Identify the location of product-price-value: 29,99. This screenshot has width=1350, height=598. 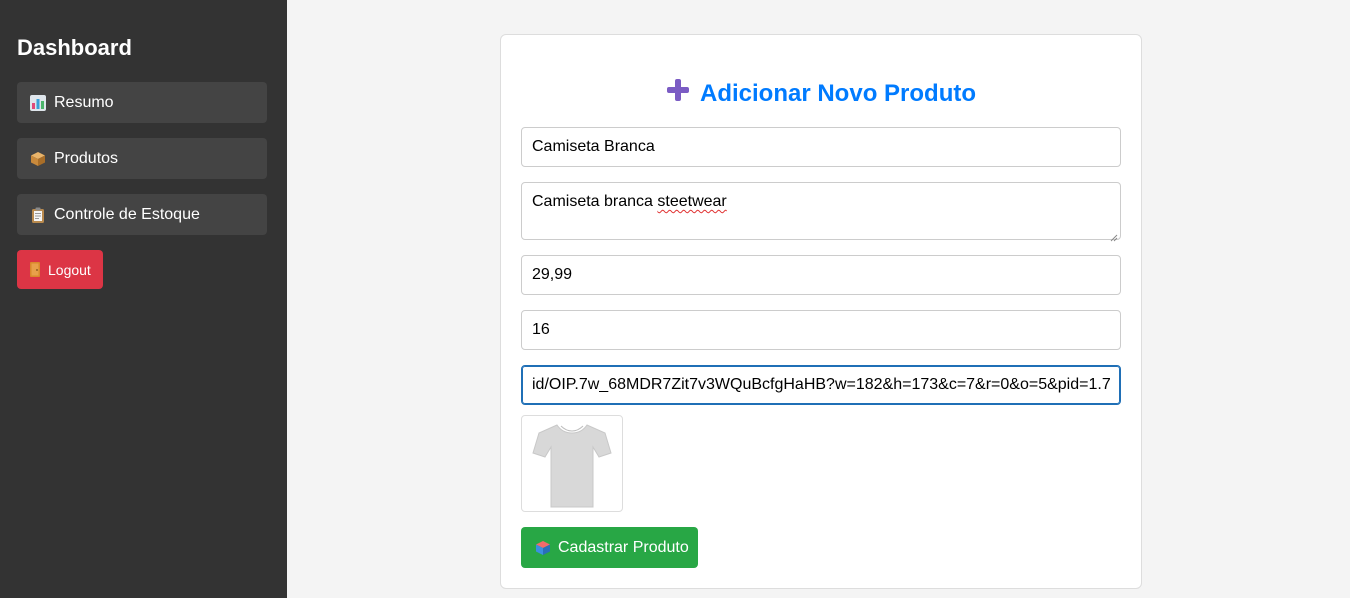
(552, 274).